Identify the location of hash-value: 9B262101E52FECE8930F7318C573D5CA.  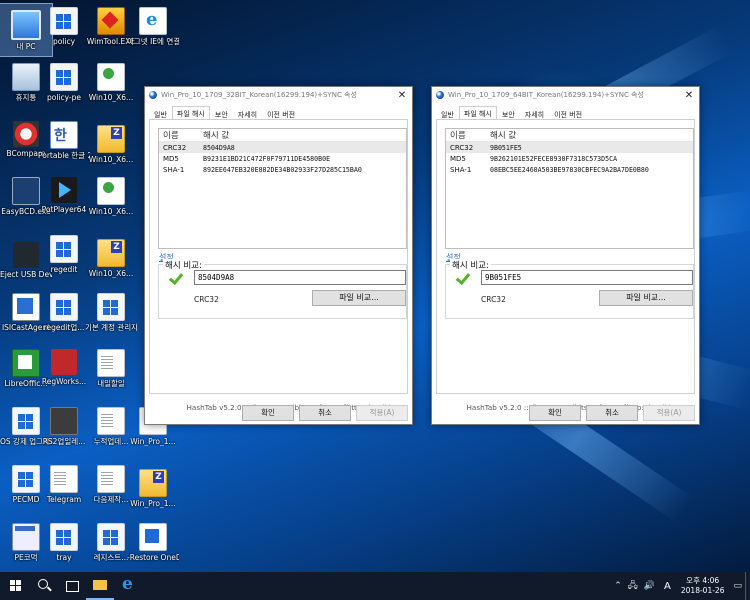
(554, 158).